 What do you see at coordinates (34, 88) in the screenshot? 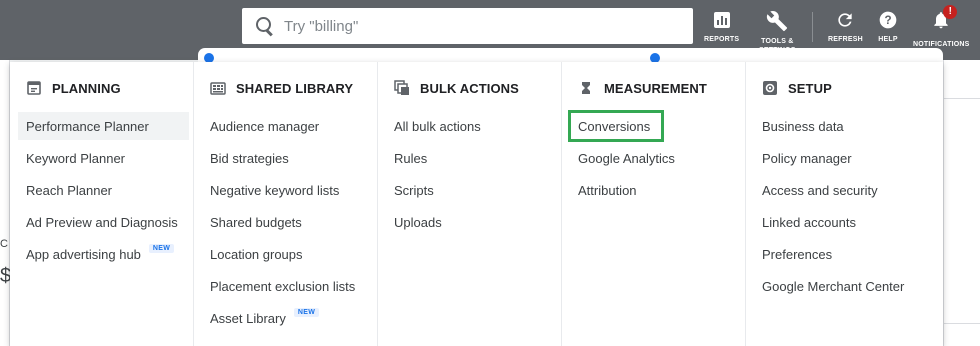
I see `calendar-icon` at bounding box center [34, 88].